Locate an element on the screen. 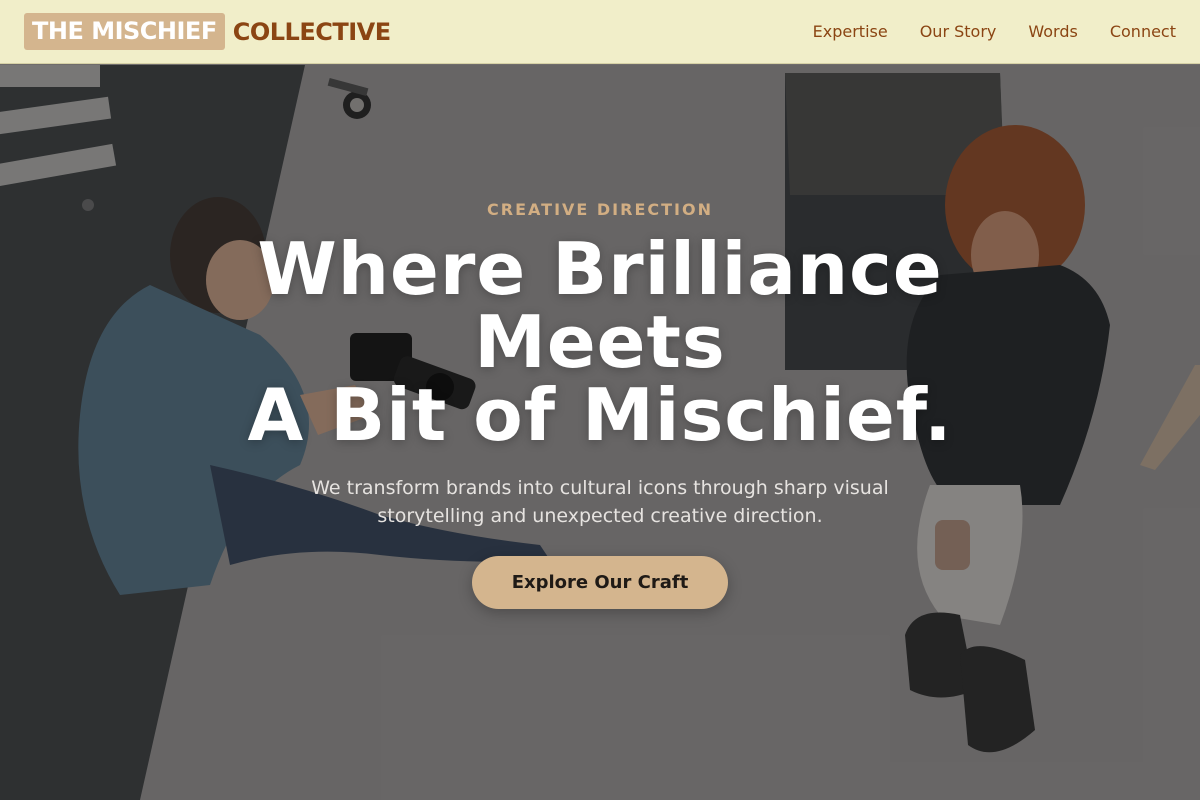 This screenshot has height=800, width=1200. nav-link-expertise: Expertise is located at coordinates (850, 31).